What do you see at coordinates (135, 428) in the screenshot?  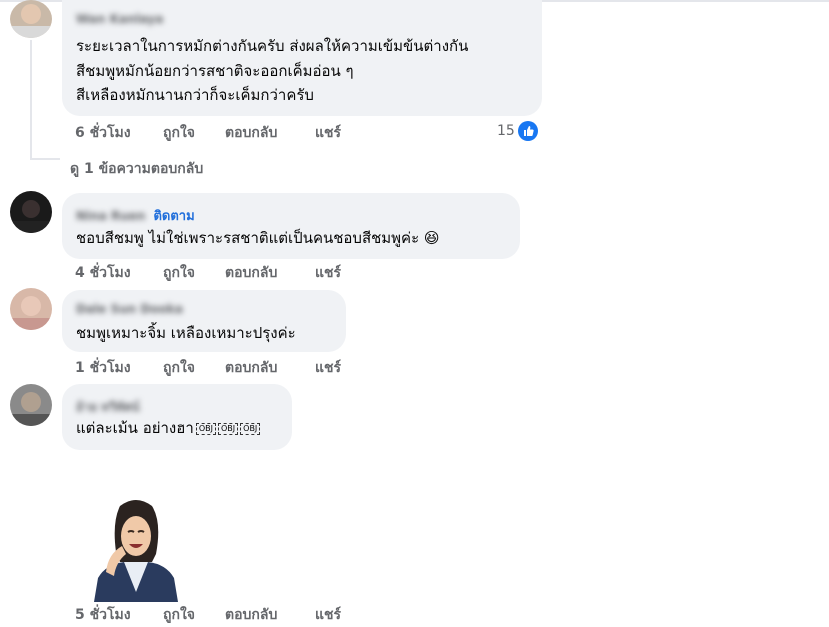 I see `comment-text: แต่ละเม้น อย่างฮา` at bounding box center [135, 428].